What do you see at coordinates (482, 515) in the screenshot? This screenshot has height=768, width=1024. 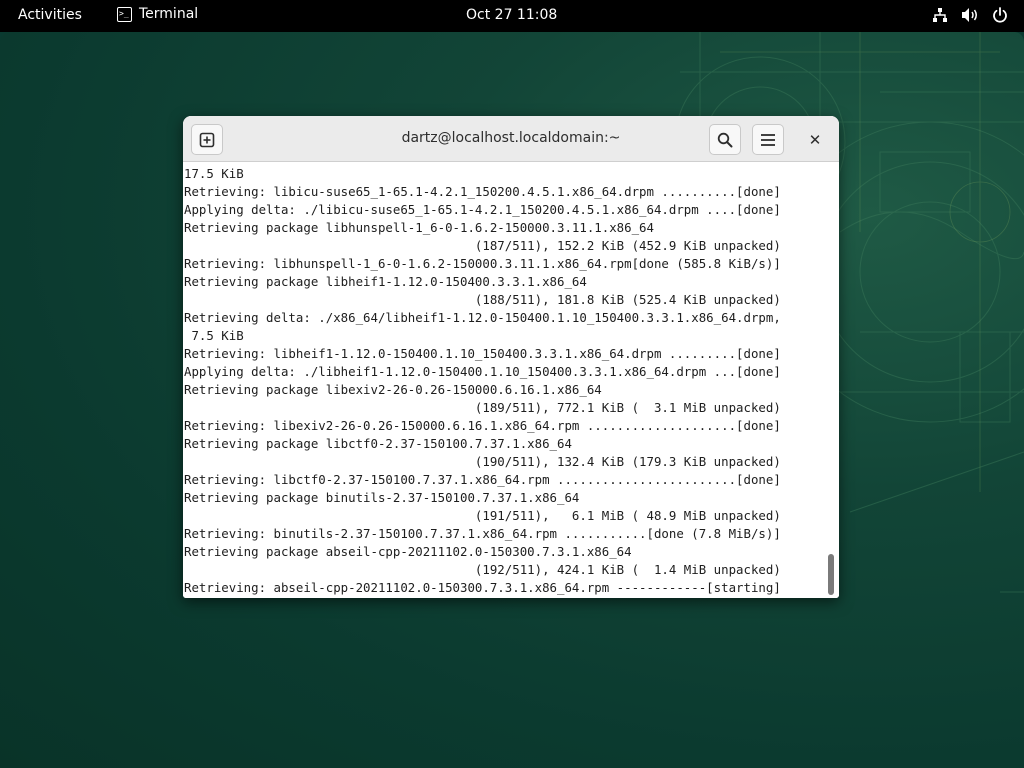 I see `terminal-line: (191/511), 6.1 MiB ( 48.9 MiB unpacked)` at bounding box center [482, 515].